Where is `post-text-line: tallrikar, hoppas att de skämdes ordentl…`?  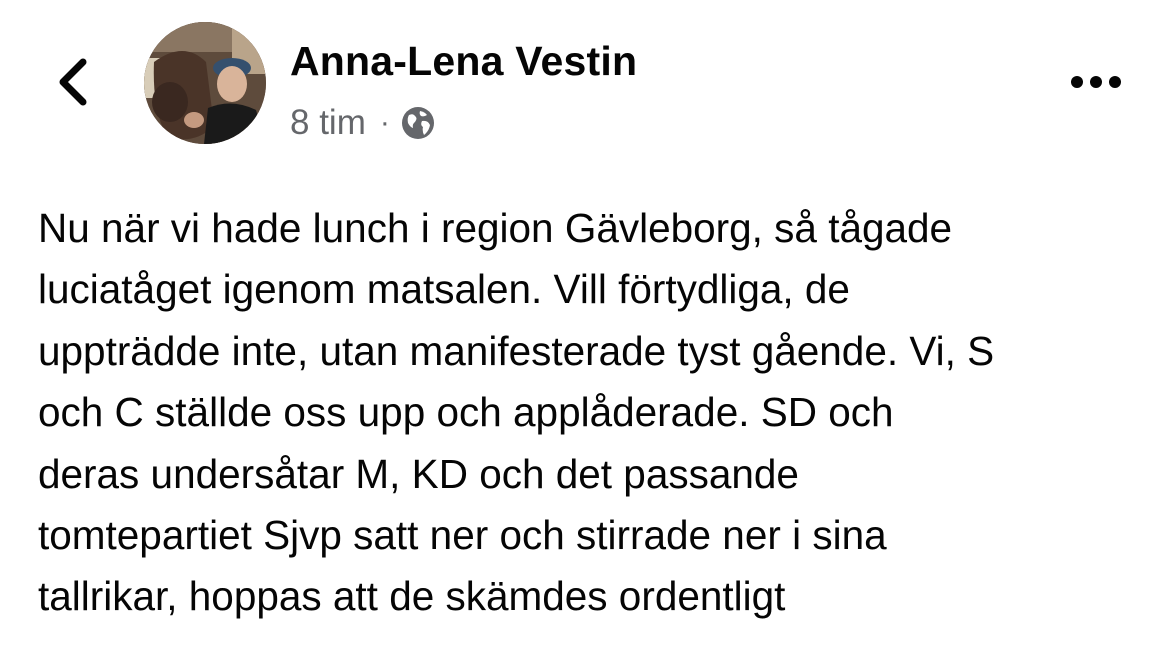
post-text-line: tallrikar, hoppas att de skämdes ordentl… is located at coordinates (412, 596).